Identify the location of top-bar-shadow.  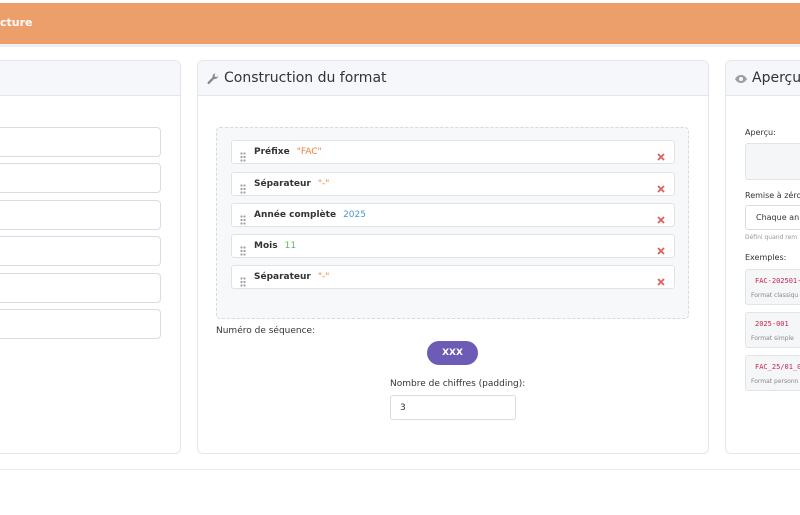
(400, 45).